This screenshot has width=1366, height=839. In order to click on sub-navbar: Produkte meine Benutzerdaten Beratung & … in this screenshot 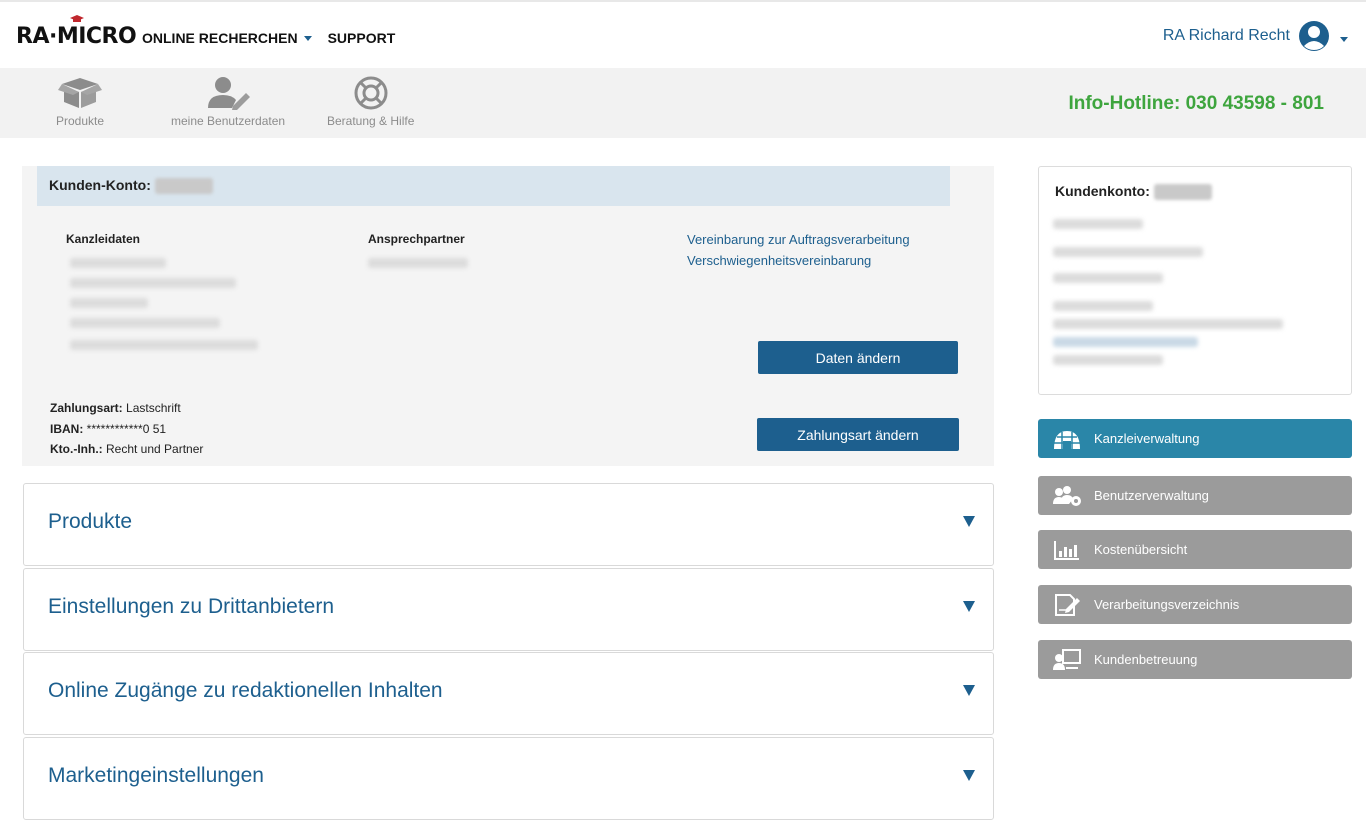, I will do `click(683, 103)`.